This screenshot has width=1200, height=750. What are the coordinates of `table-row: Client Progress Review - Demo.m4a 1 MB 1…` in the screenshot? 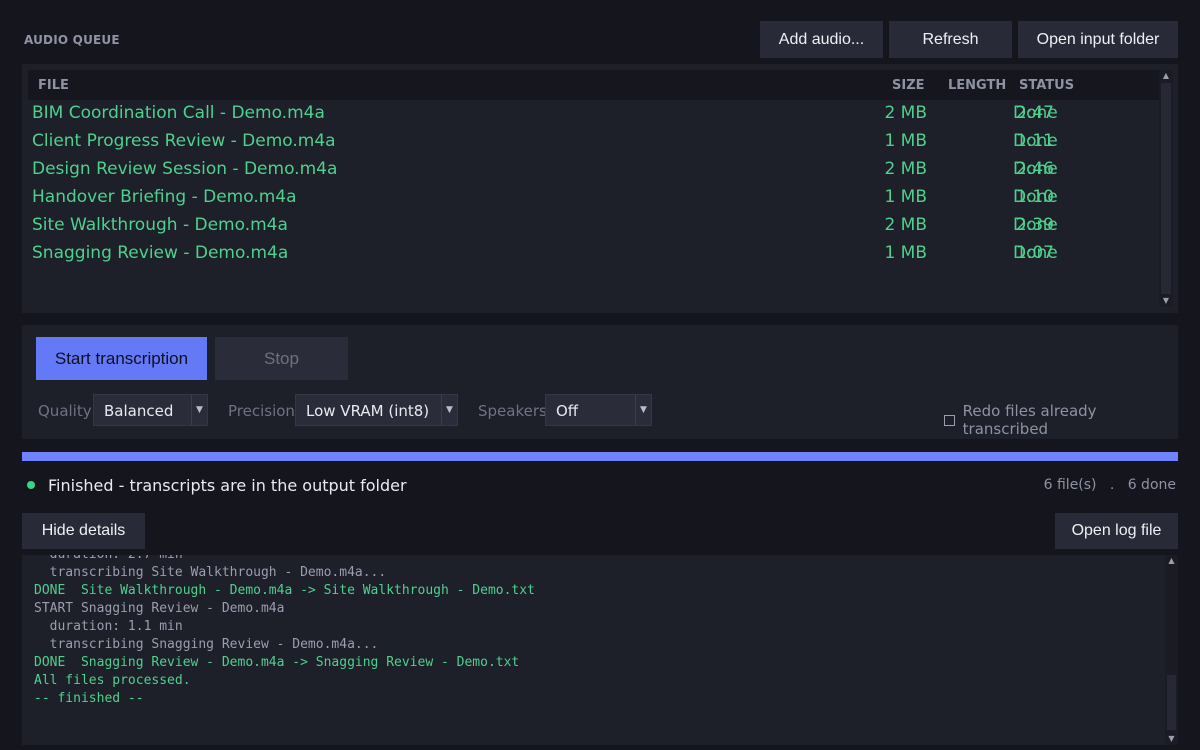 It's located at (590, 141).